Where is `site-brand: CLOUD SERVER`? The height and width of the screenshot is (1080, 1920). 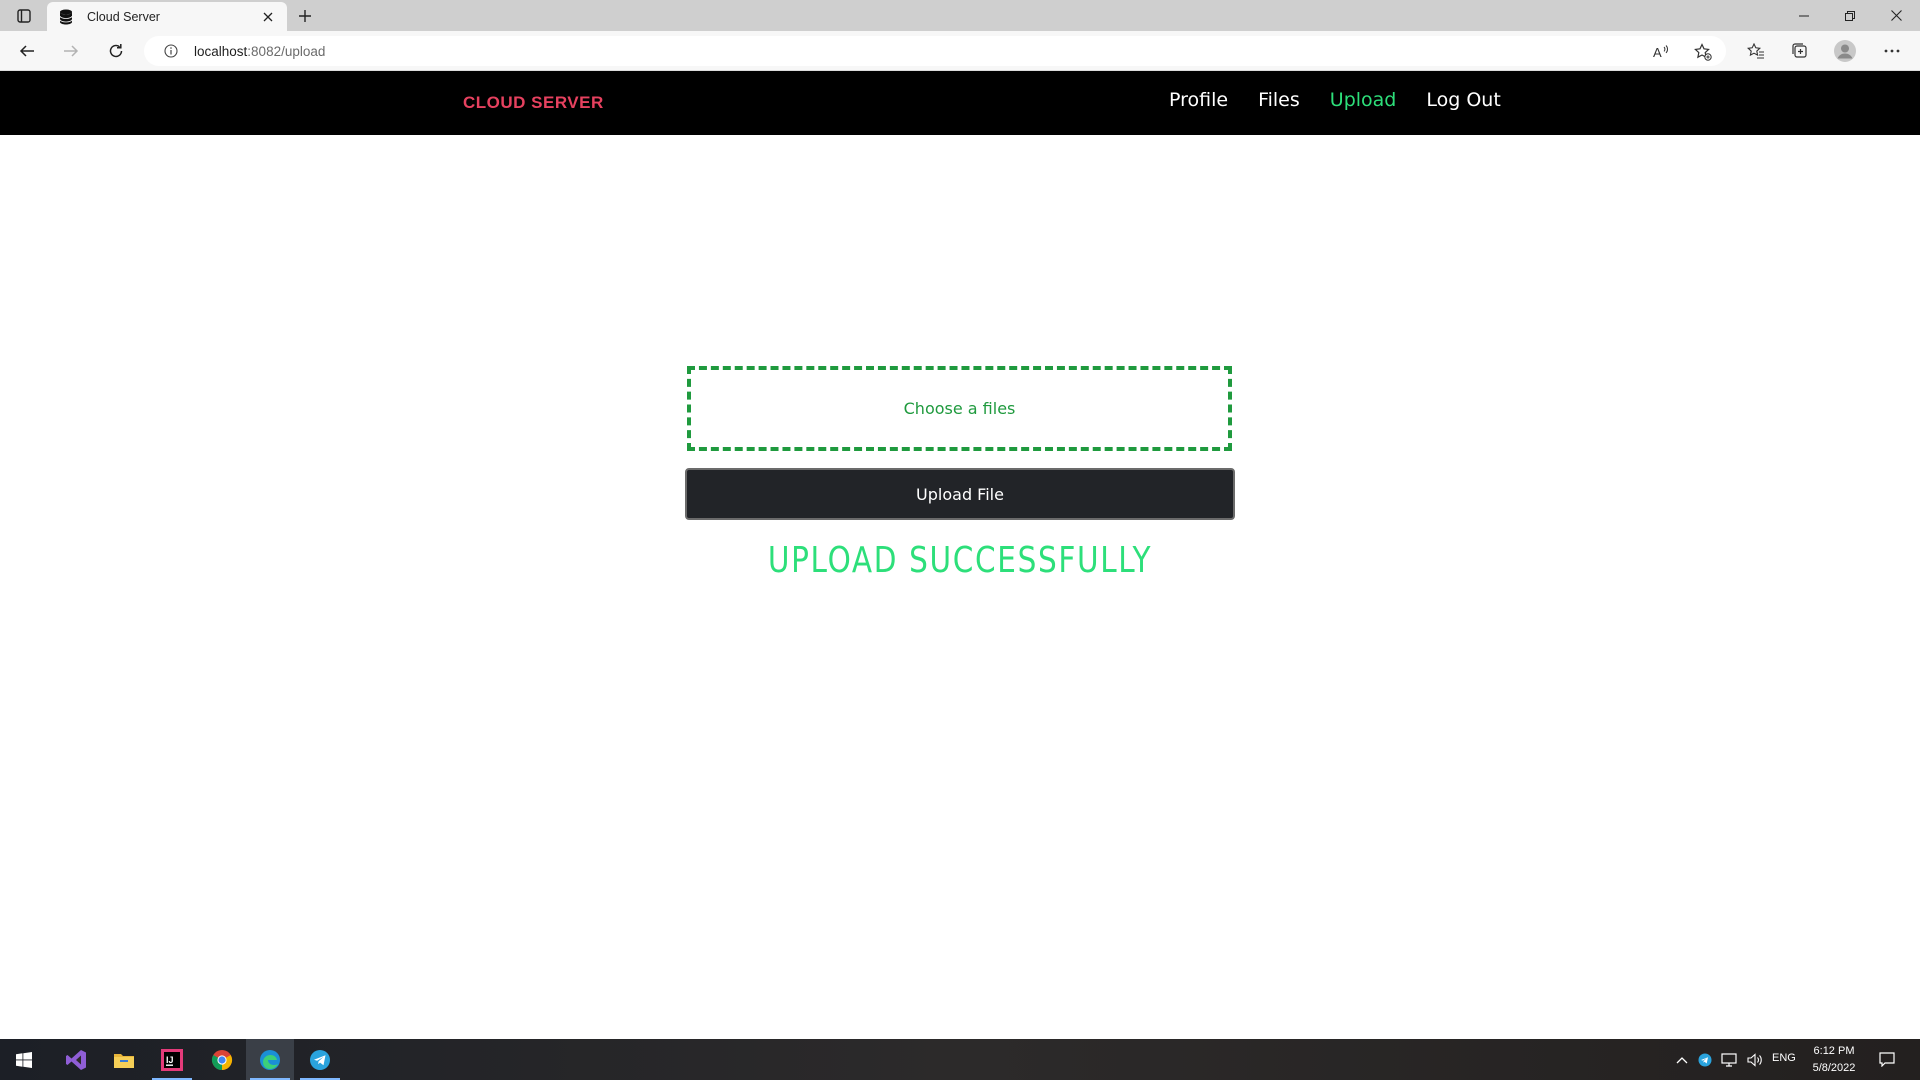 site-brand: CLOUD SERVER is located at coordinates (533, 103).